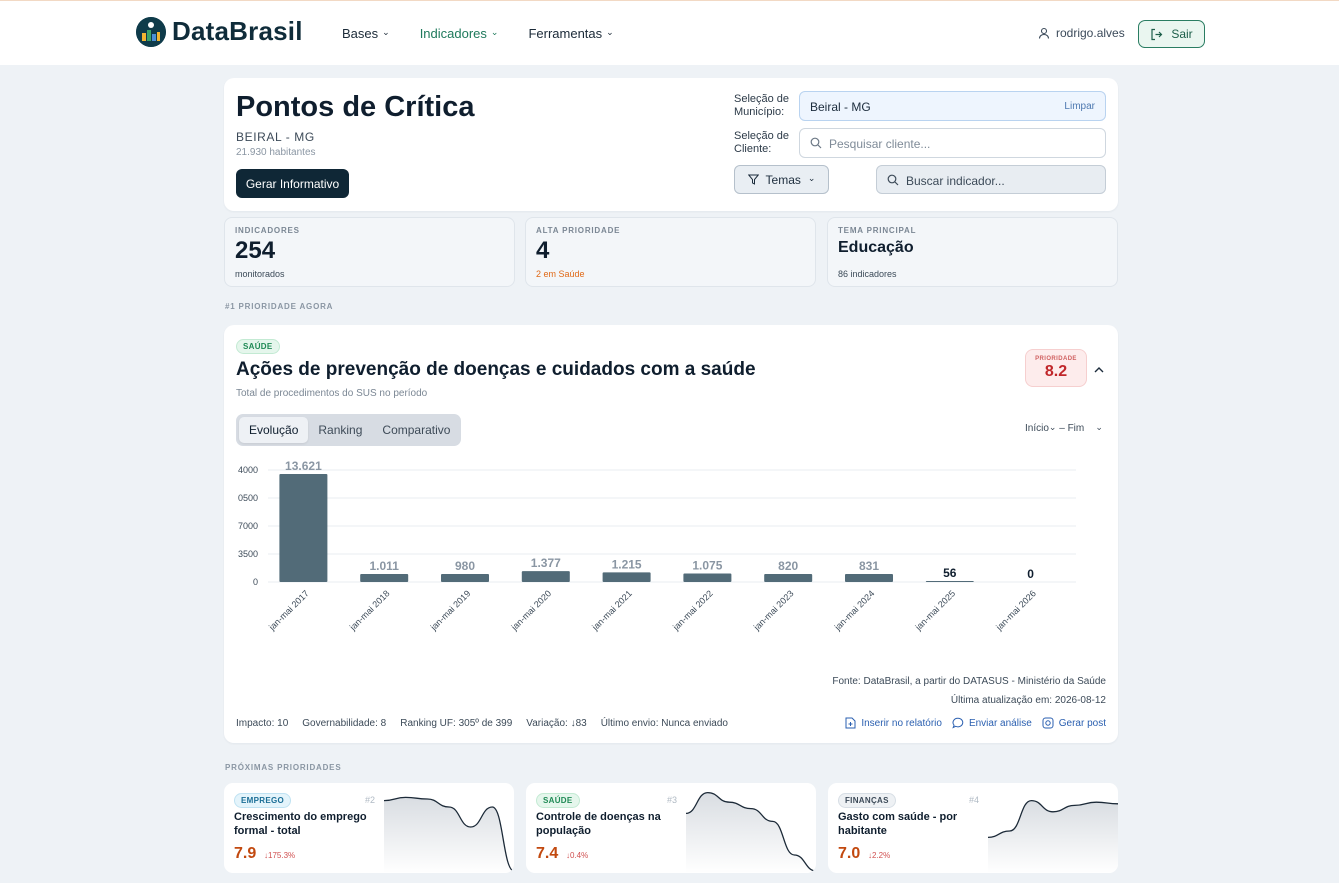 The width and height of the screenshot is (1339, 883). Describe the element at coordinates (547, 853) in the screenshot. I see `next-value: 7.4` at that location.